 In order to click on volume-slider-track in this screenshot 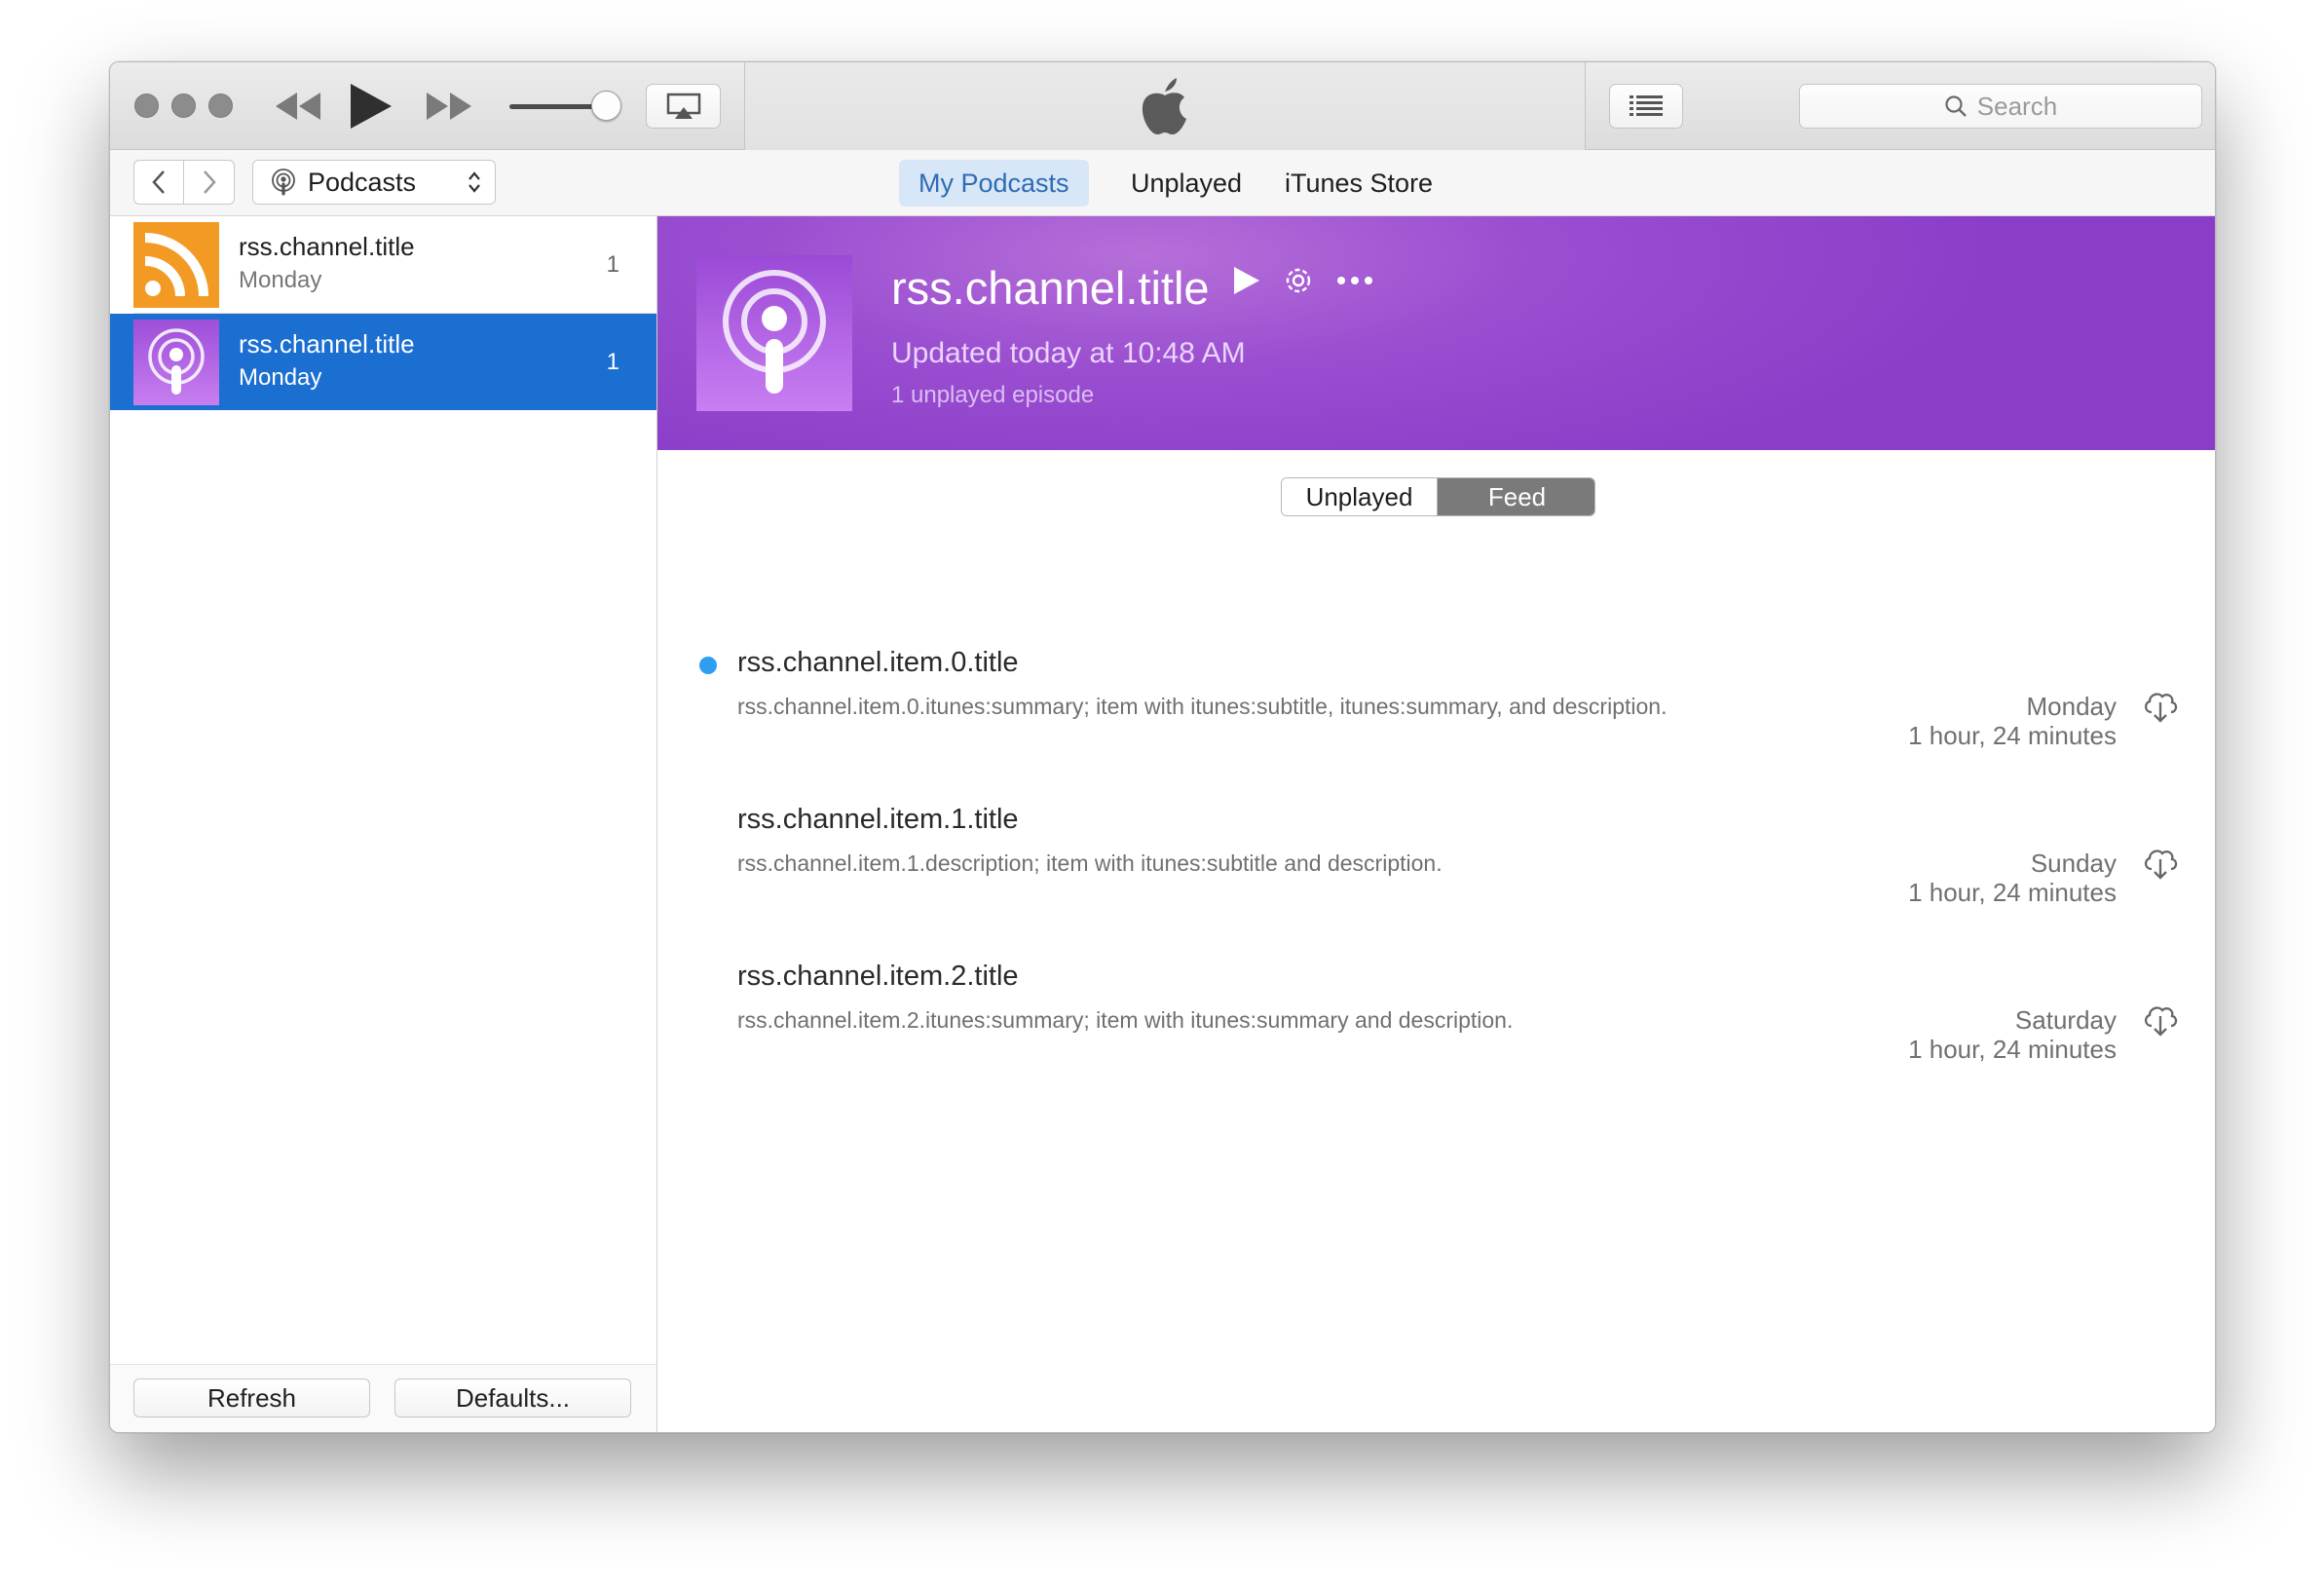, I will do `click(553, 106)`.